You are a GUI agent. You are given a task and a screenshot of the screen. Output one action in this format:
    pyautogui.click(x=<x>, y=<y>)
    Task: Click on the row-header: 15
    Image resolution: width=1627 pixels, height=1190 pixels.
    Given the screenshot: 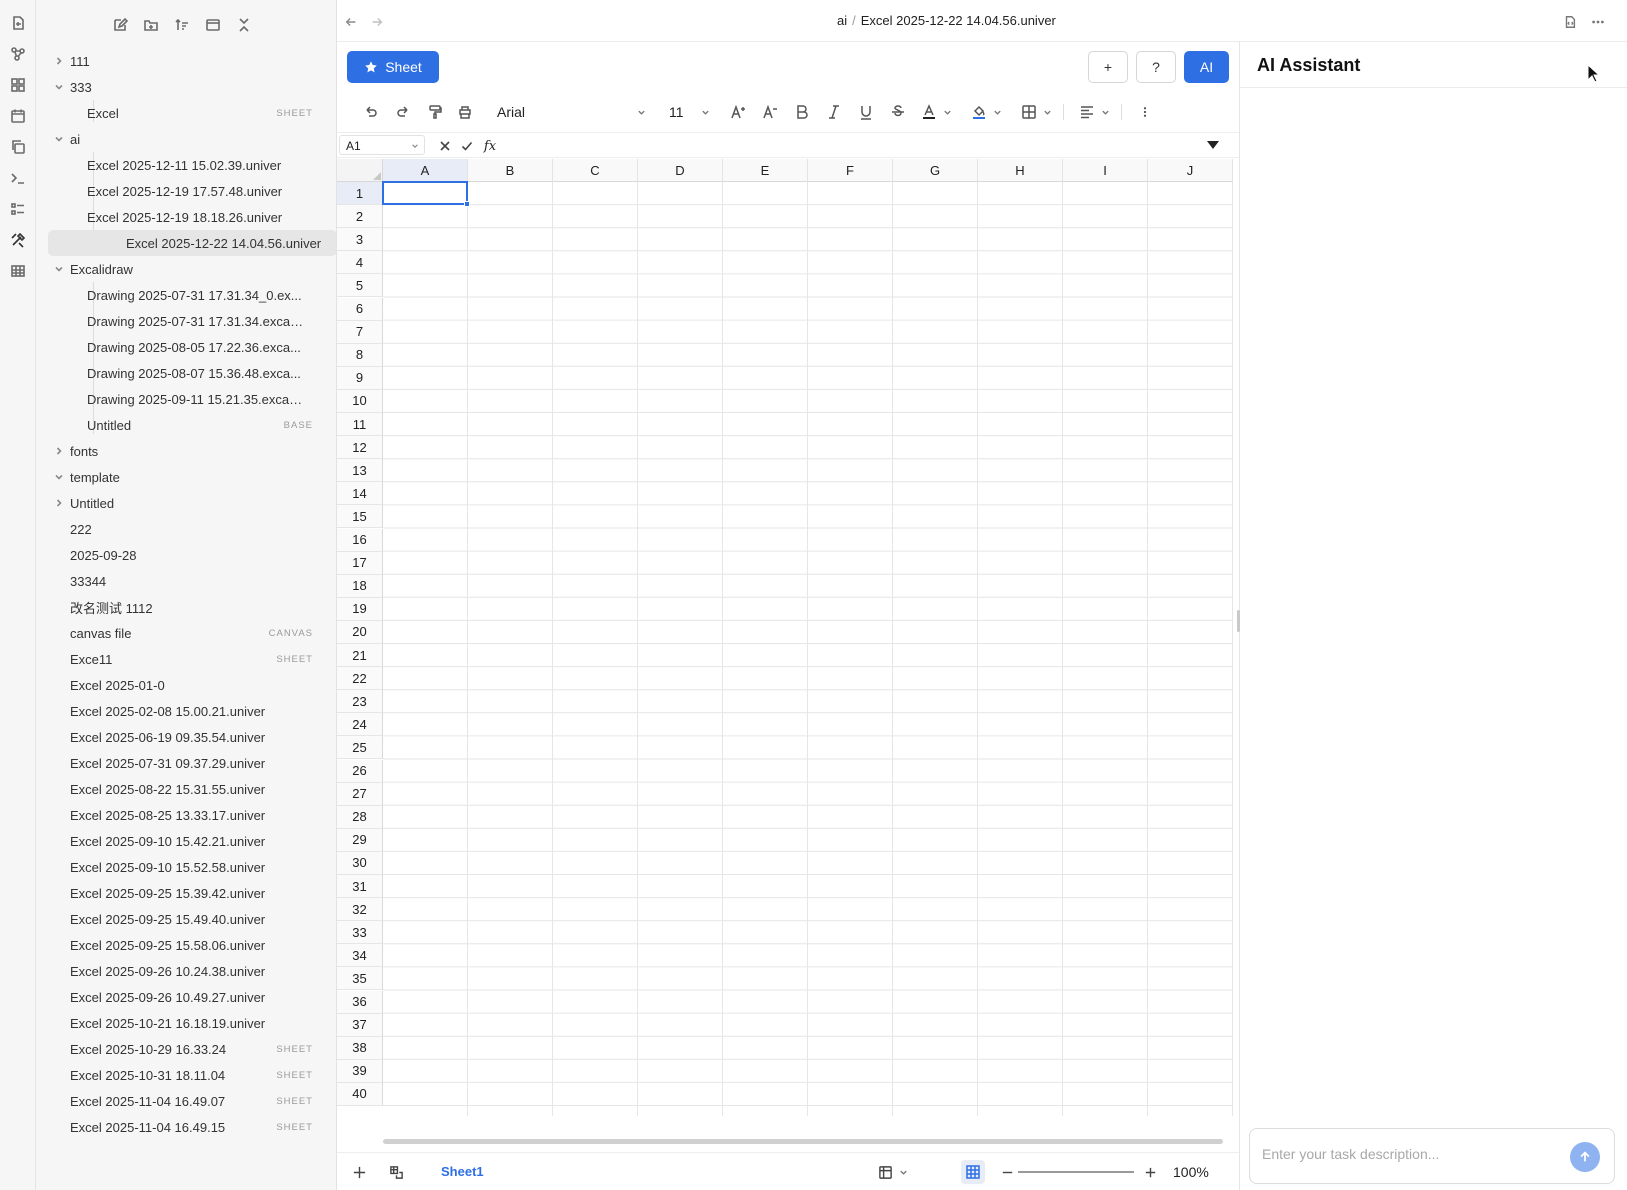 What is the action you would take?
    pyautogui.click(x=360, y=517)
    